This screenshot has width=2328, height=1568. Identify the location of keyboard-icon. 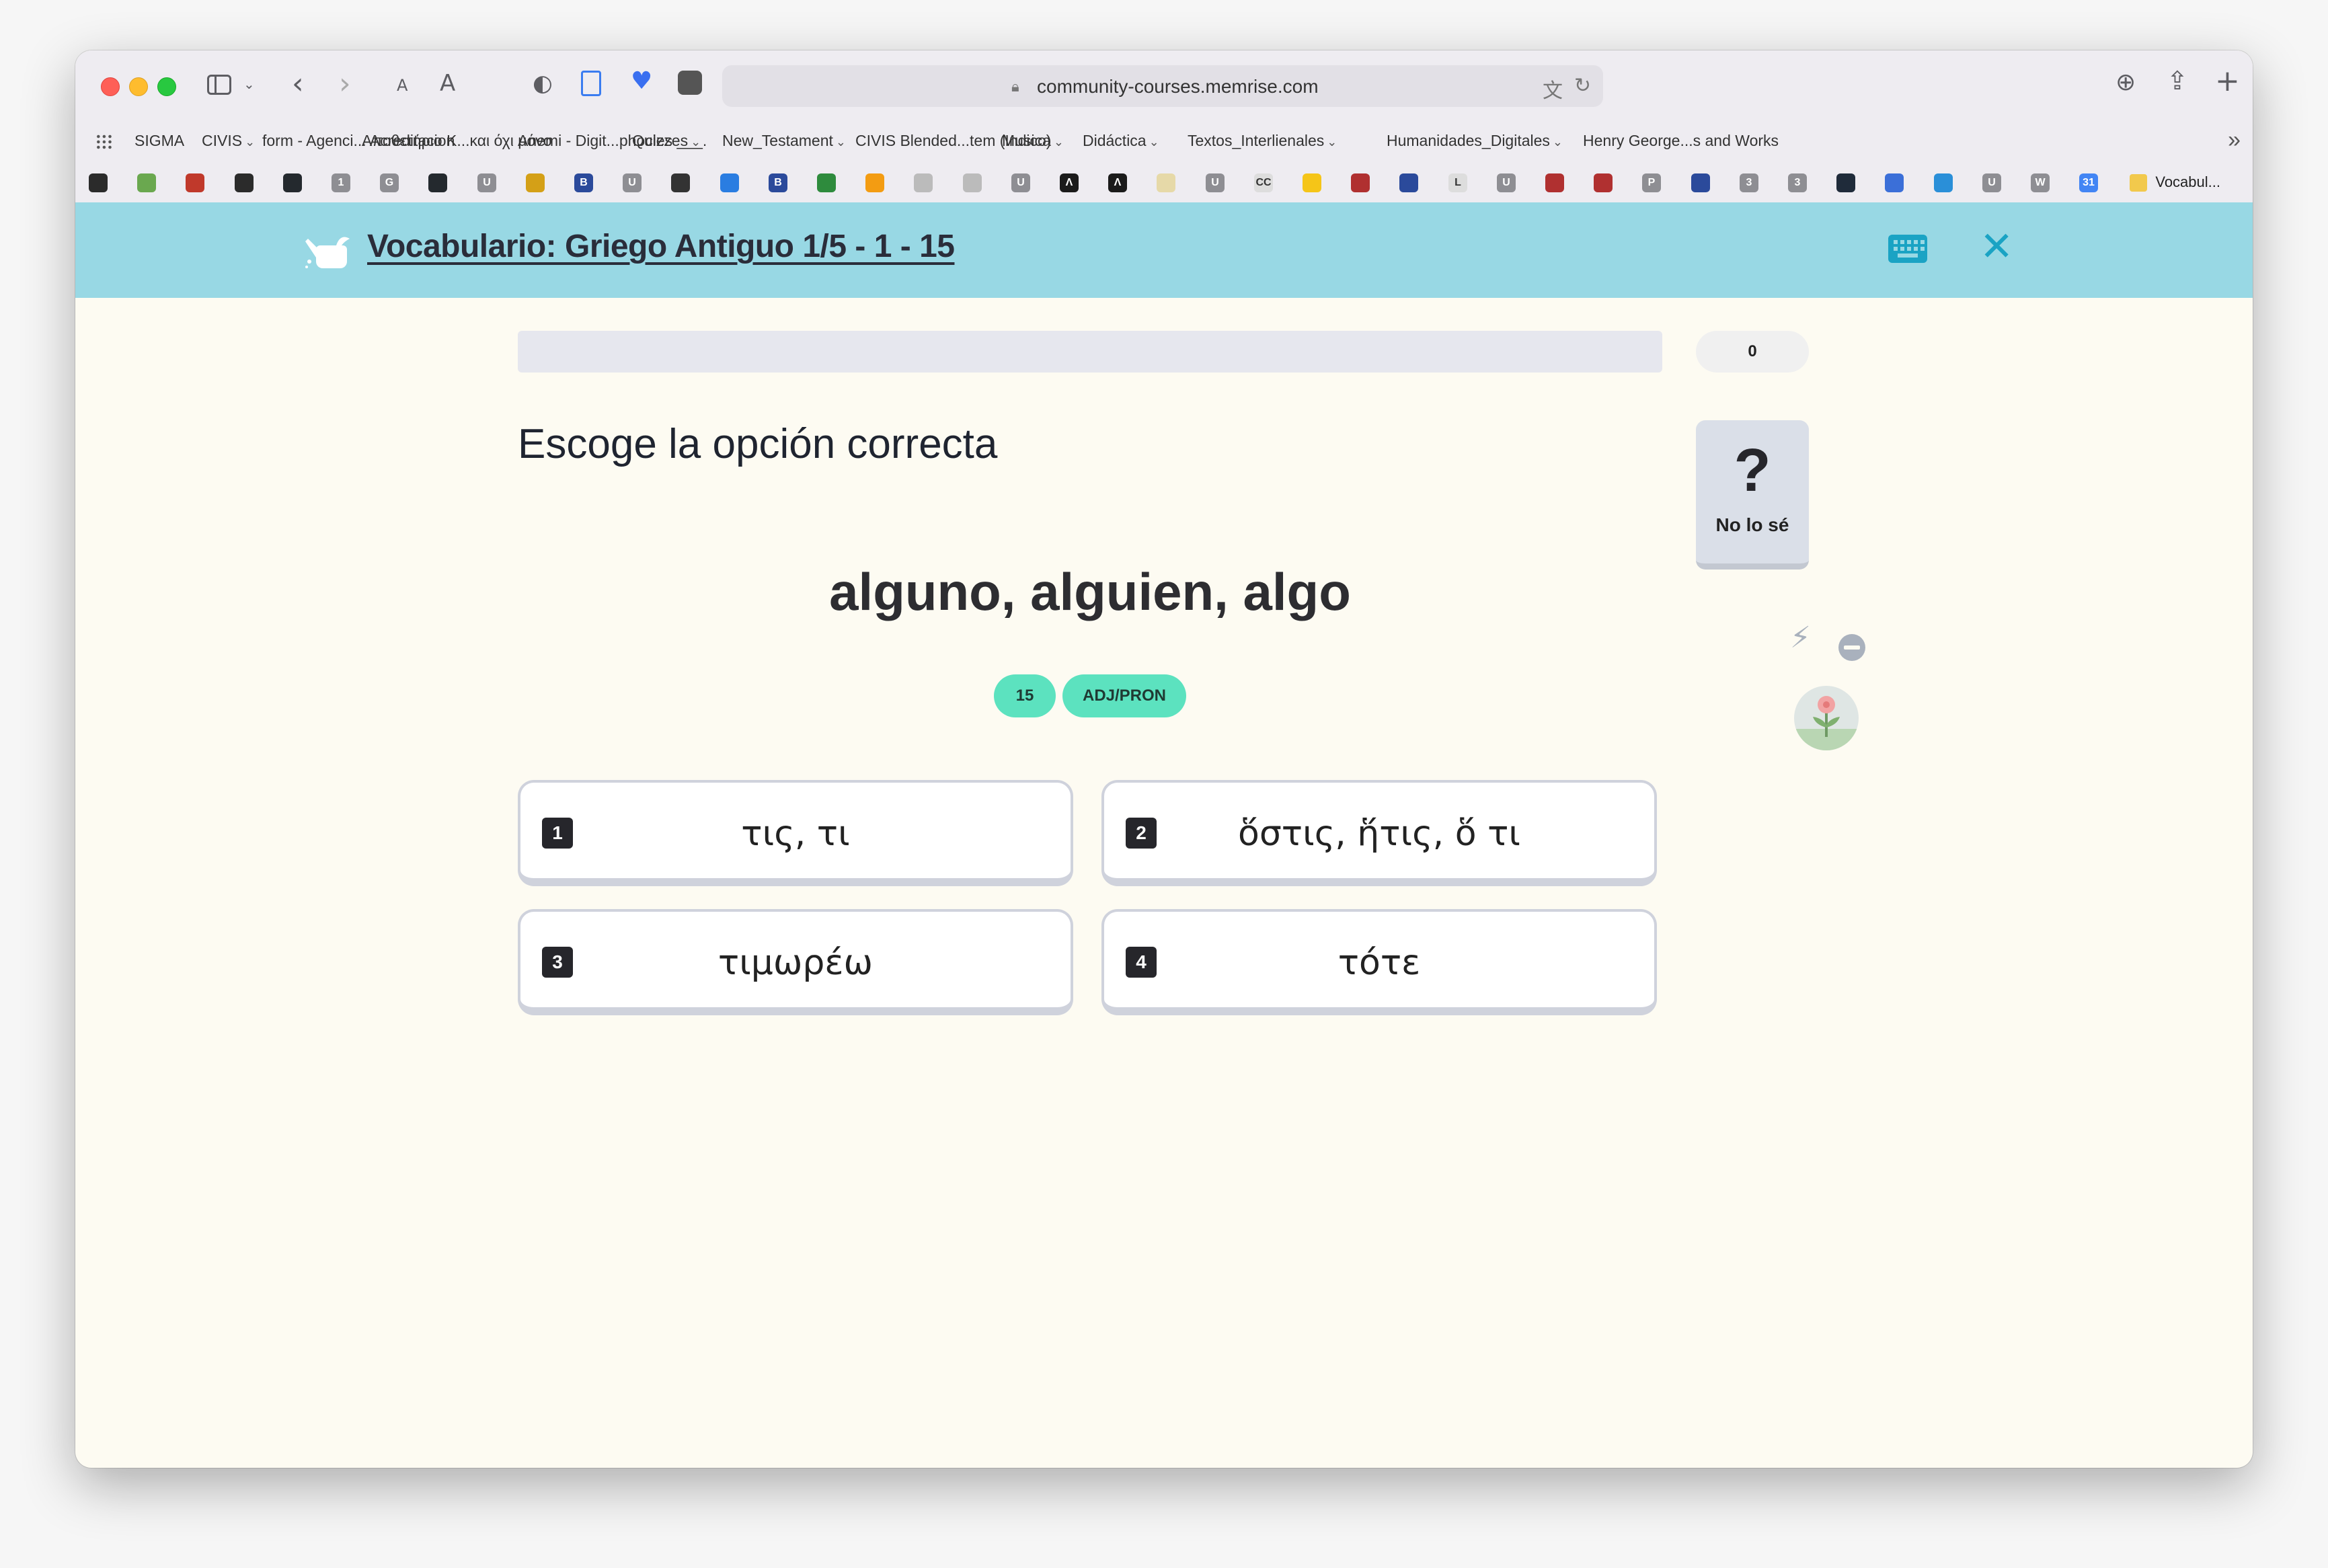
(1907, 249).